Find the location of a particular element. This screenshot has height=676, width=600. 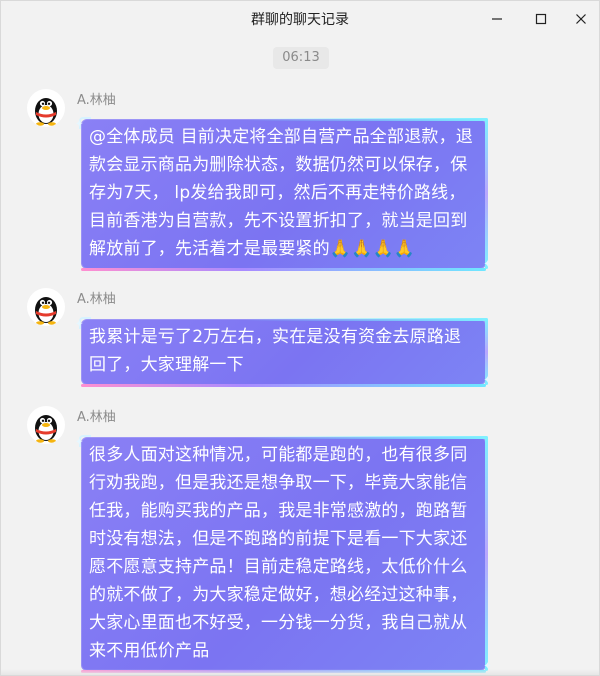

close-icon is located at coordinates (581, 19).